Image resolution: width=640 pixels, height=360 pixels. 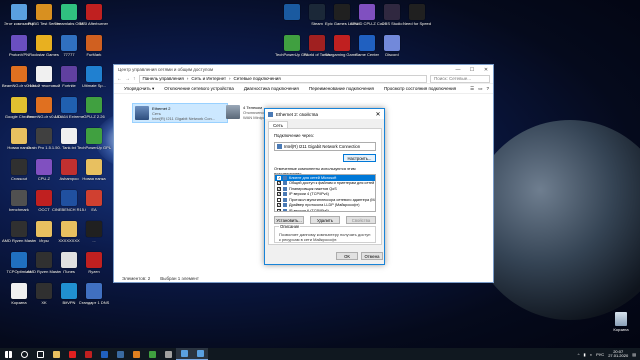 I want to click on app-blue-icon, so click(x=104, y=354).